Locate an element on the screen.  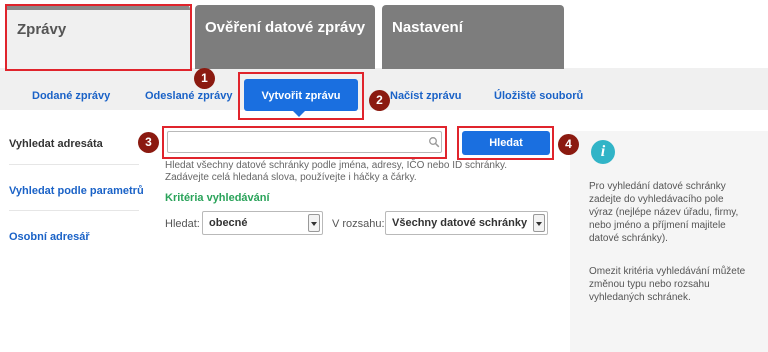
annotation-badge: 2 is located at coordinates (379, 100).